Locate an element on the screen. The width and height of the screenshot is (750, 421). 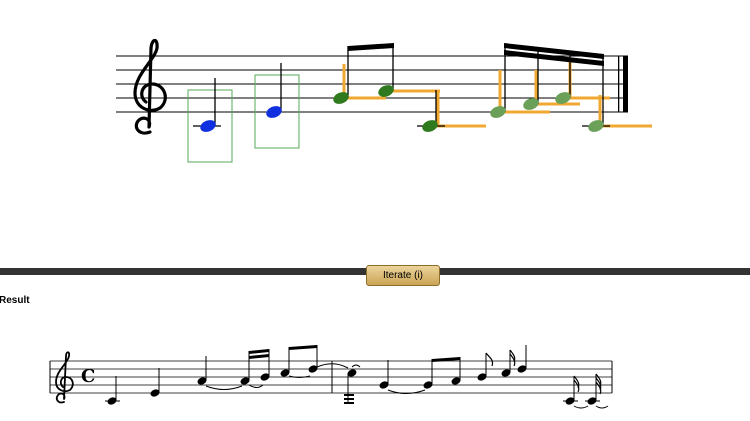
iterate-button: Iterate (i) is located at coordinates (403, 275).